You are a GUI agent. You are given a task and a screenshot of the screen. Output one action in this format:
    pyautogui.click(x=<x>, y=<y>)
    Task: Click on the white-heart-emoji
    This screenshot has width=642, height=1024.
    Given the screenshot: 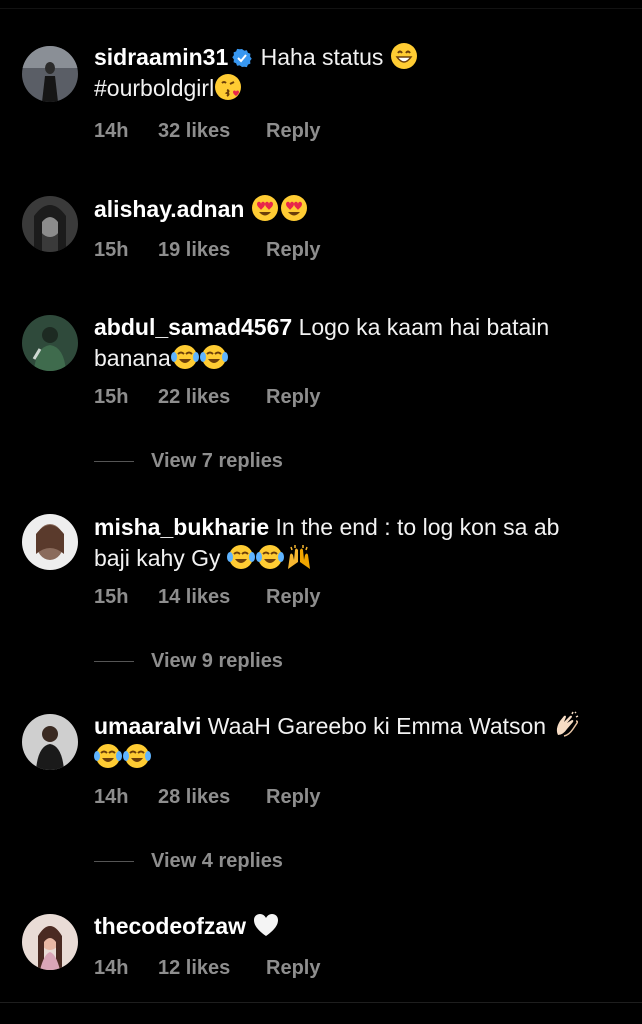 What is the action you would take?
    pyautogui.click(x=266, y=925)
    